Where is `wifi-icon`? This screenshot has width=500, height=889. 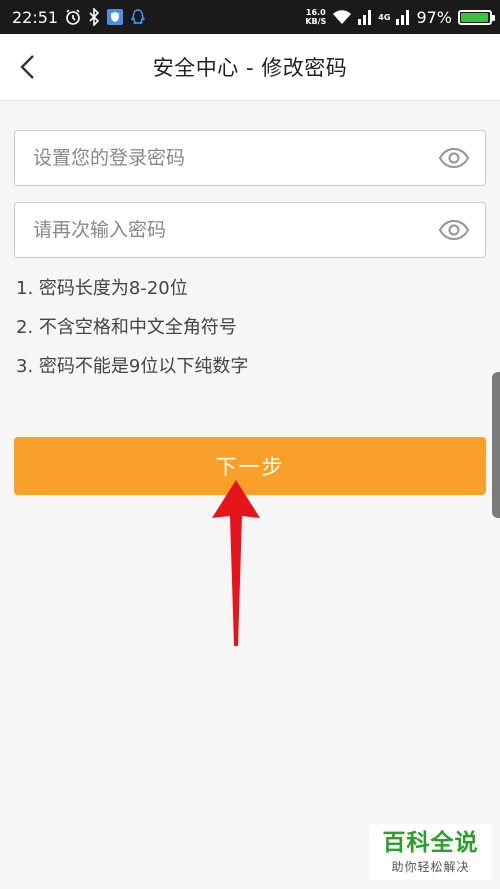 wifi-icon is located at coordinates (342, 17).